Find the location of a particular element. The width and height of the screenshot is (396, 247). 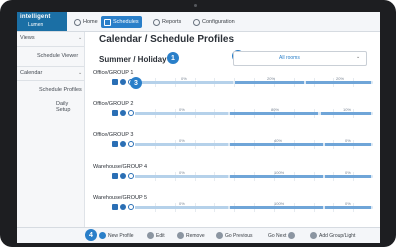

go-previous-button: Go Previous is located at coordinates (234, 235).